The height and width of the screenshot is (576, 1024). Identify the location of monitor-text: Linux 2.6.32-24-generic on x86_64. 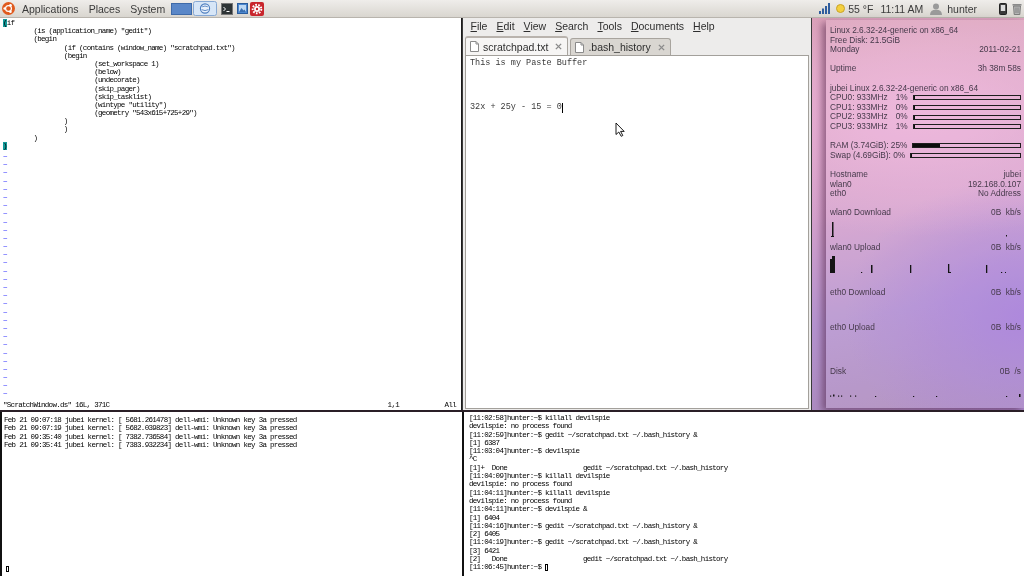
(894, 31).